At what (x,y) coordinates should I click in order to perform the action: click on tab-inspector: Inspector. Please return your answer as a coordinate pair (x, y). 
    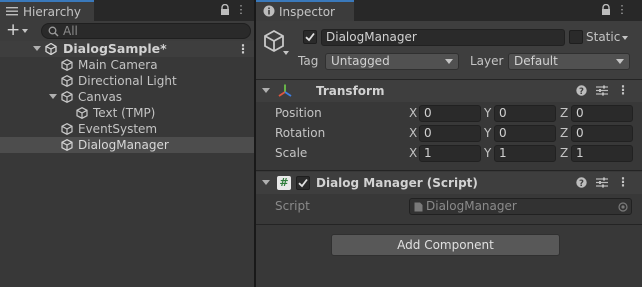
    Looking at the image, I should click on (305, 10).